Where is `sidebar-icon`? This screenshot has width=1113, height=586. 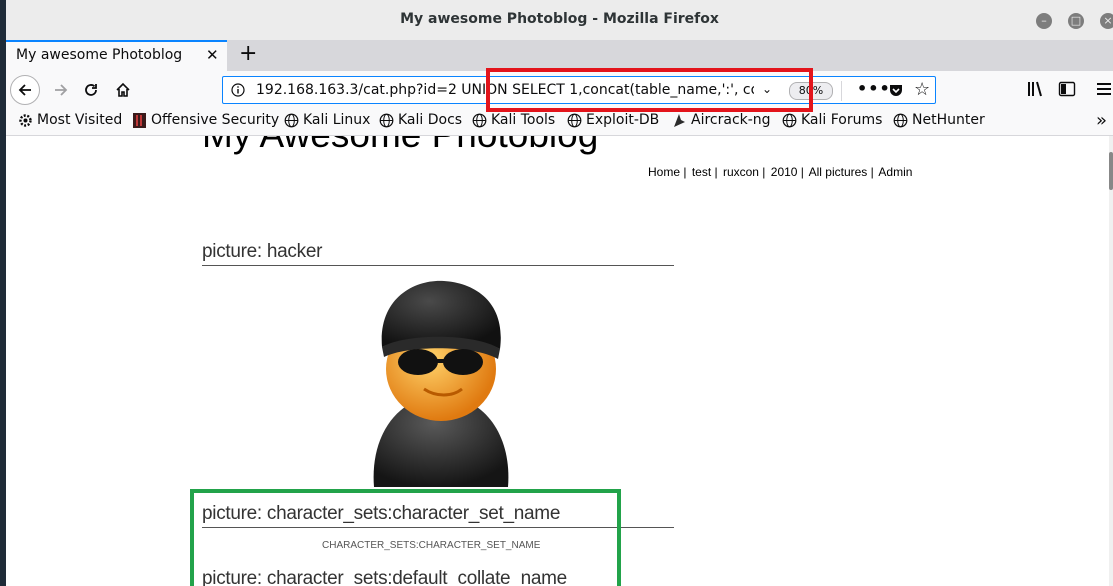
sidebar-icon is located at coordinates (1067, 89).